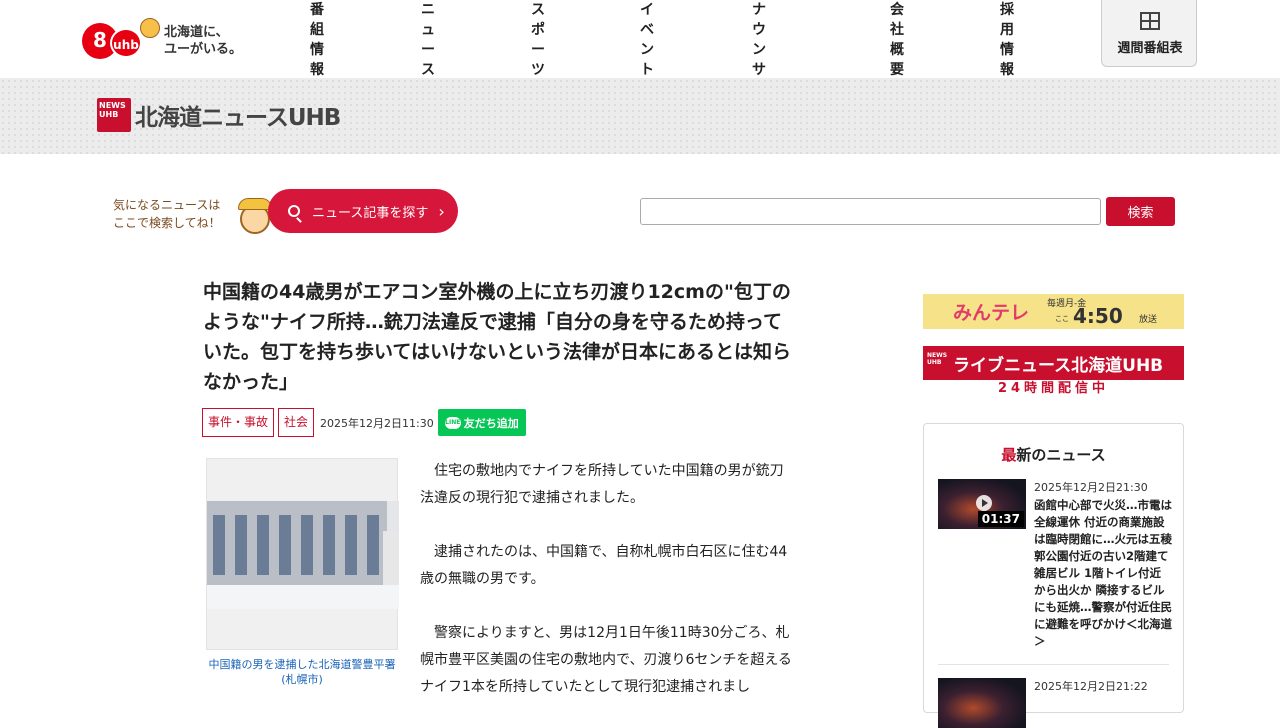  I want to click on chevron-right-icon: ›, so click(441, 211).